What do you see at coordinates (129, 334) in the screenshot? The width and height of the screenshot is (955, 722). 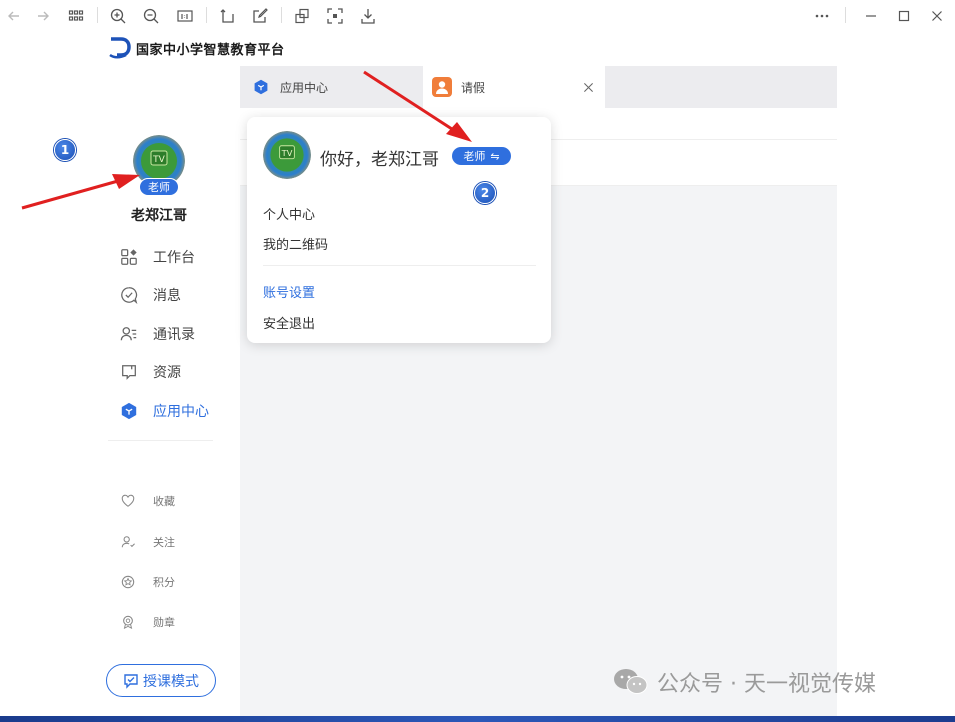 I see `contacts-icon` at bounding box center [129, 334].